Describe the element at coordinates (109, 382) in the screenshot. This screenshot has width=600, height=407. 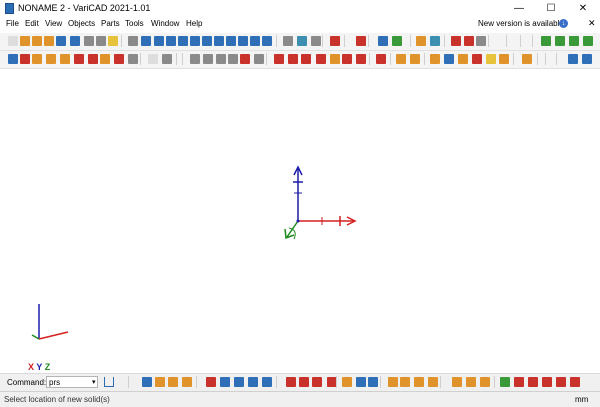
I see `execute-command-icon` at that location.